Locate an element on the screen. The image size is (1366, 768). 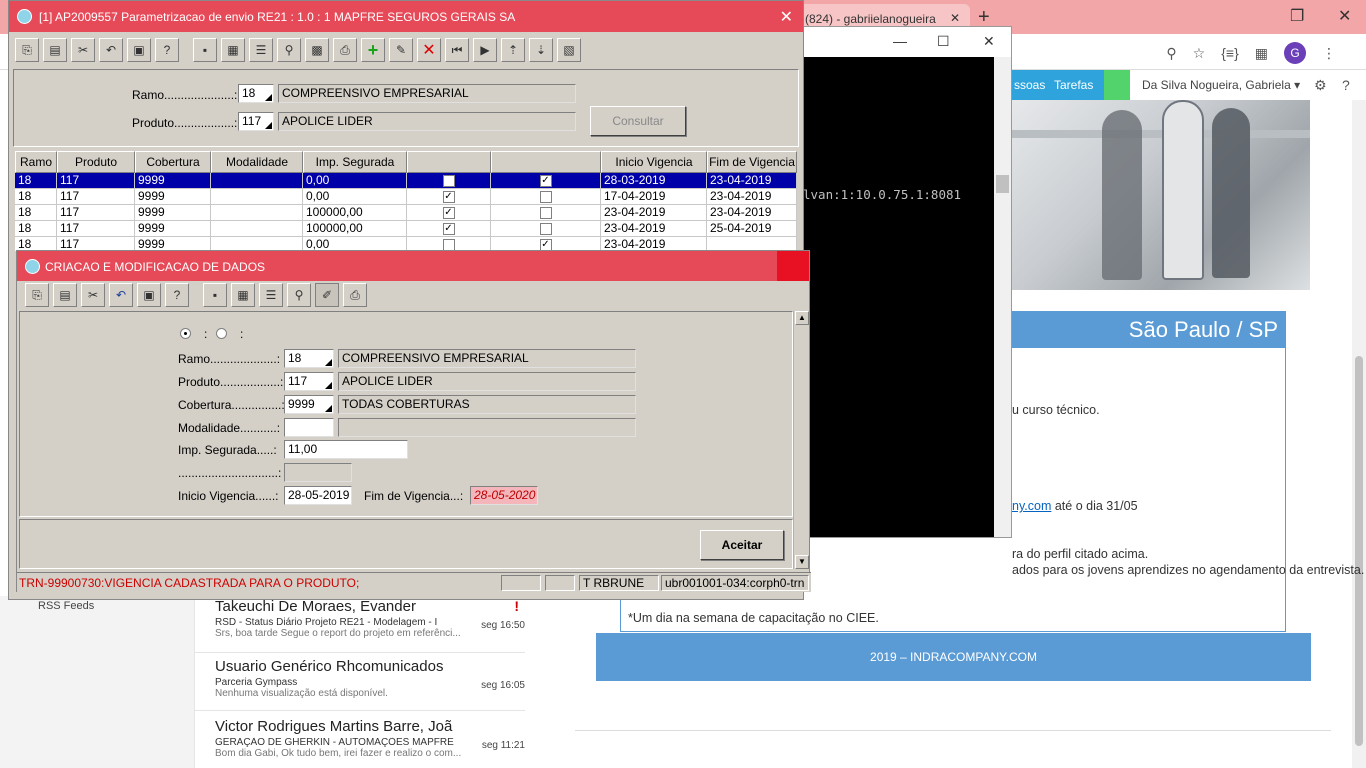
save-icon: ▪ is located at coordinates (205, 50).